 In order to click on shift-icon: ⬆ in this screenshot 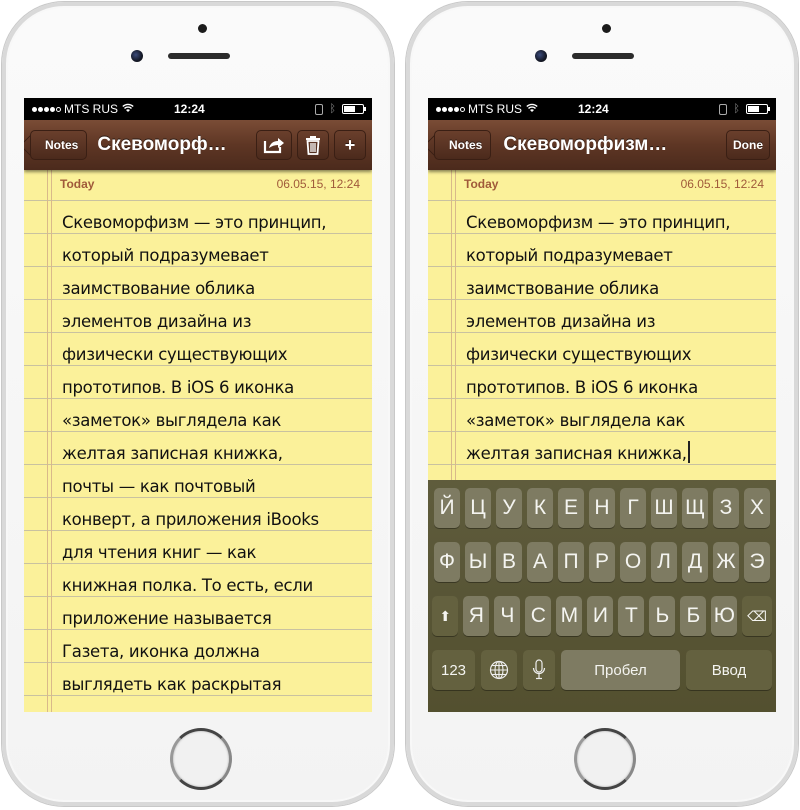, I will do `click(445, 615)`.